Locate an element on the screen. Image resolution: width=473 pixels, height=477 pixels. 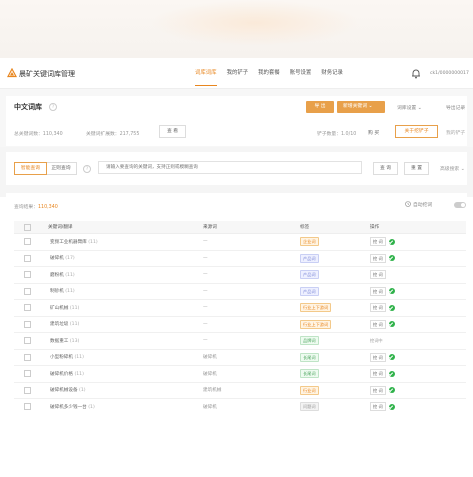
keyword-text: 制砂机 is located at coordinates (57, 291).